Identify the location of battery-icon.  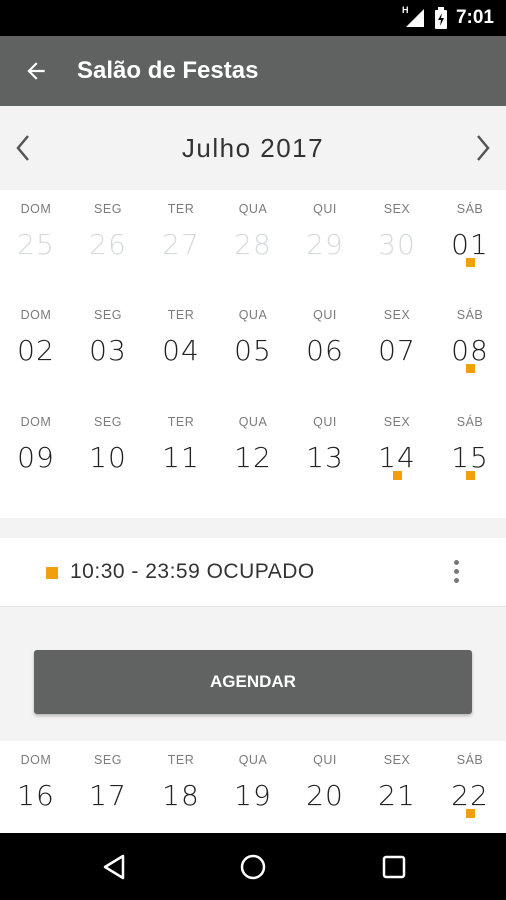
(441, 18).